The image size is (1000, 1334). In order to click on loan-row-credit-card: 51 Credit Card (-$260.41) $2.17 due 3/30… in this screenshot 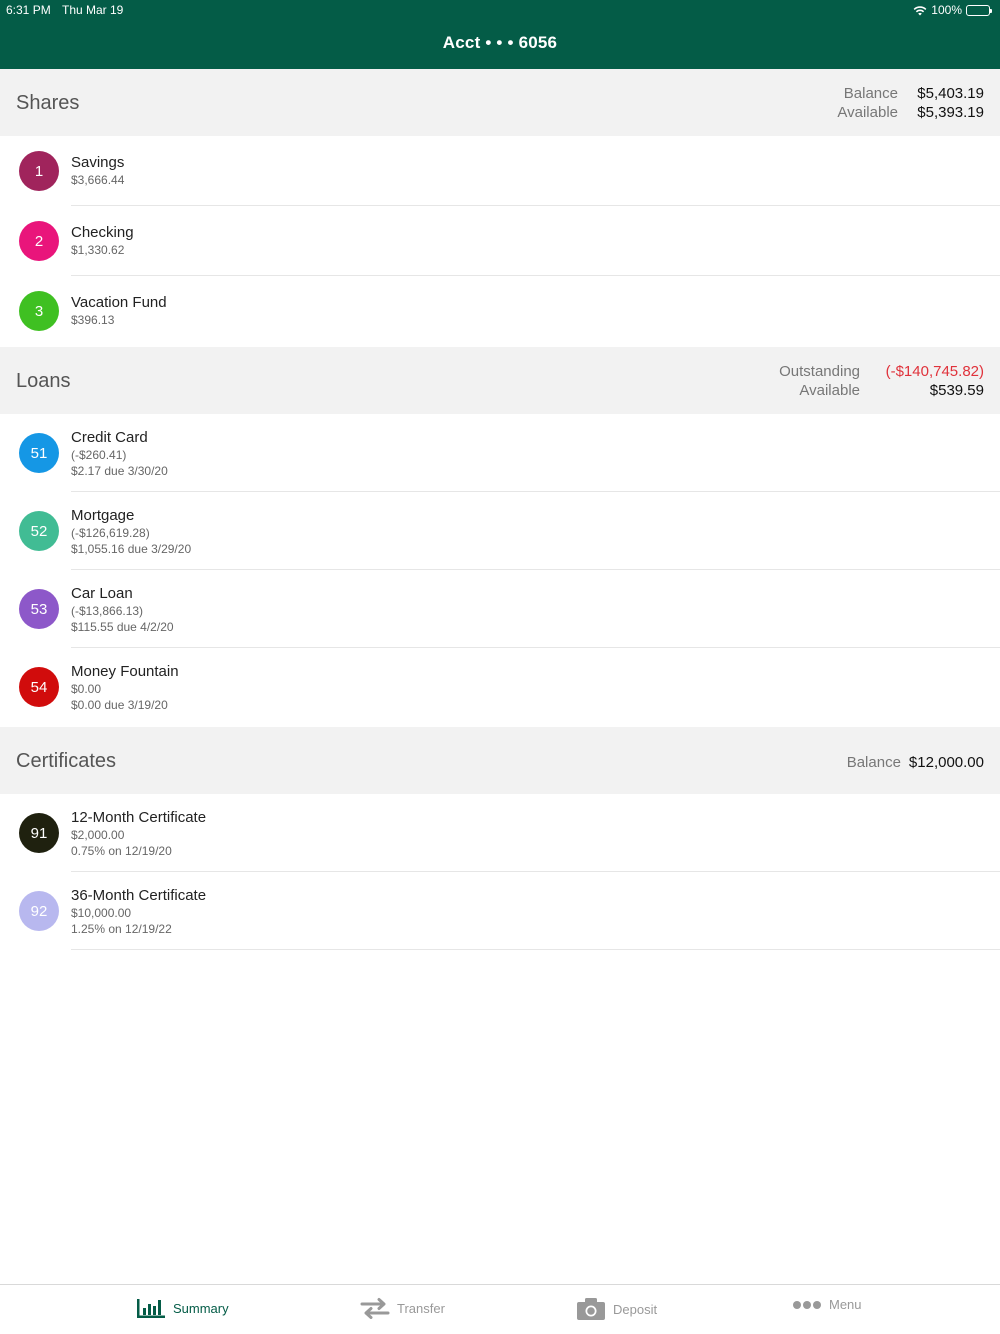, I will do `click(500, 453)`.